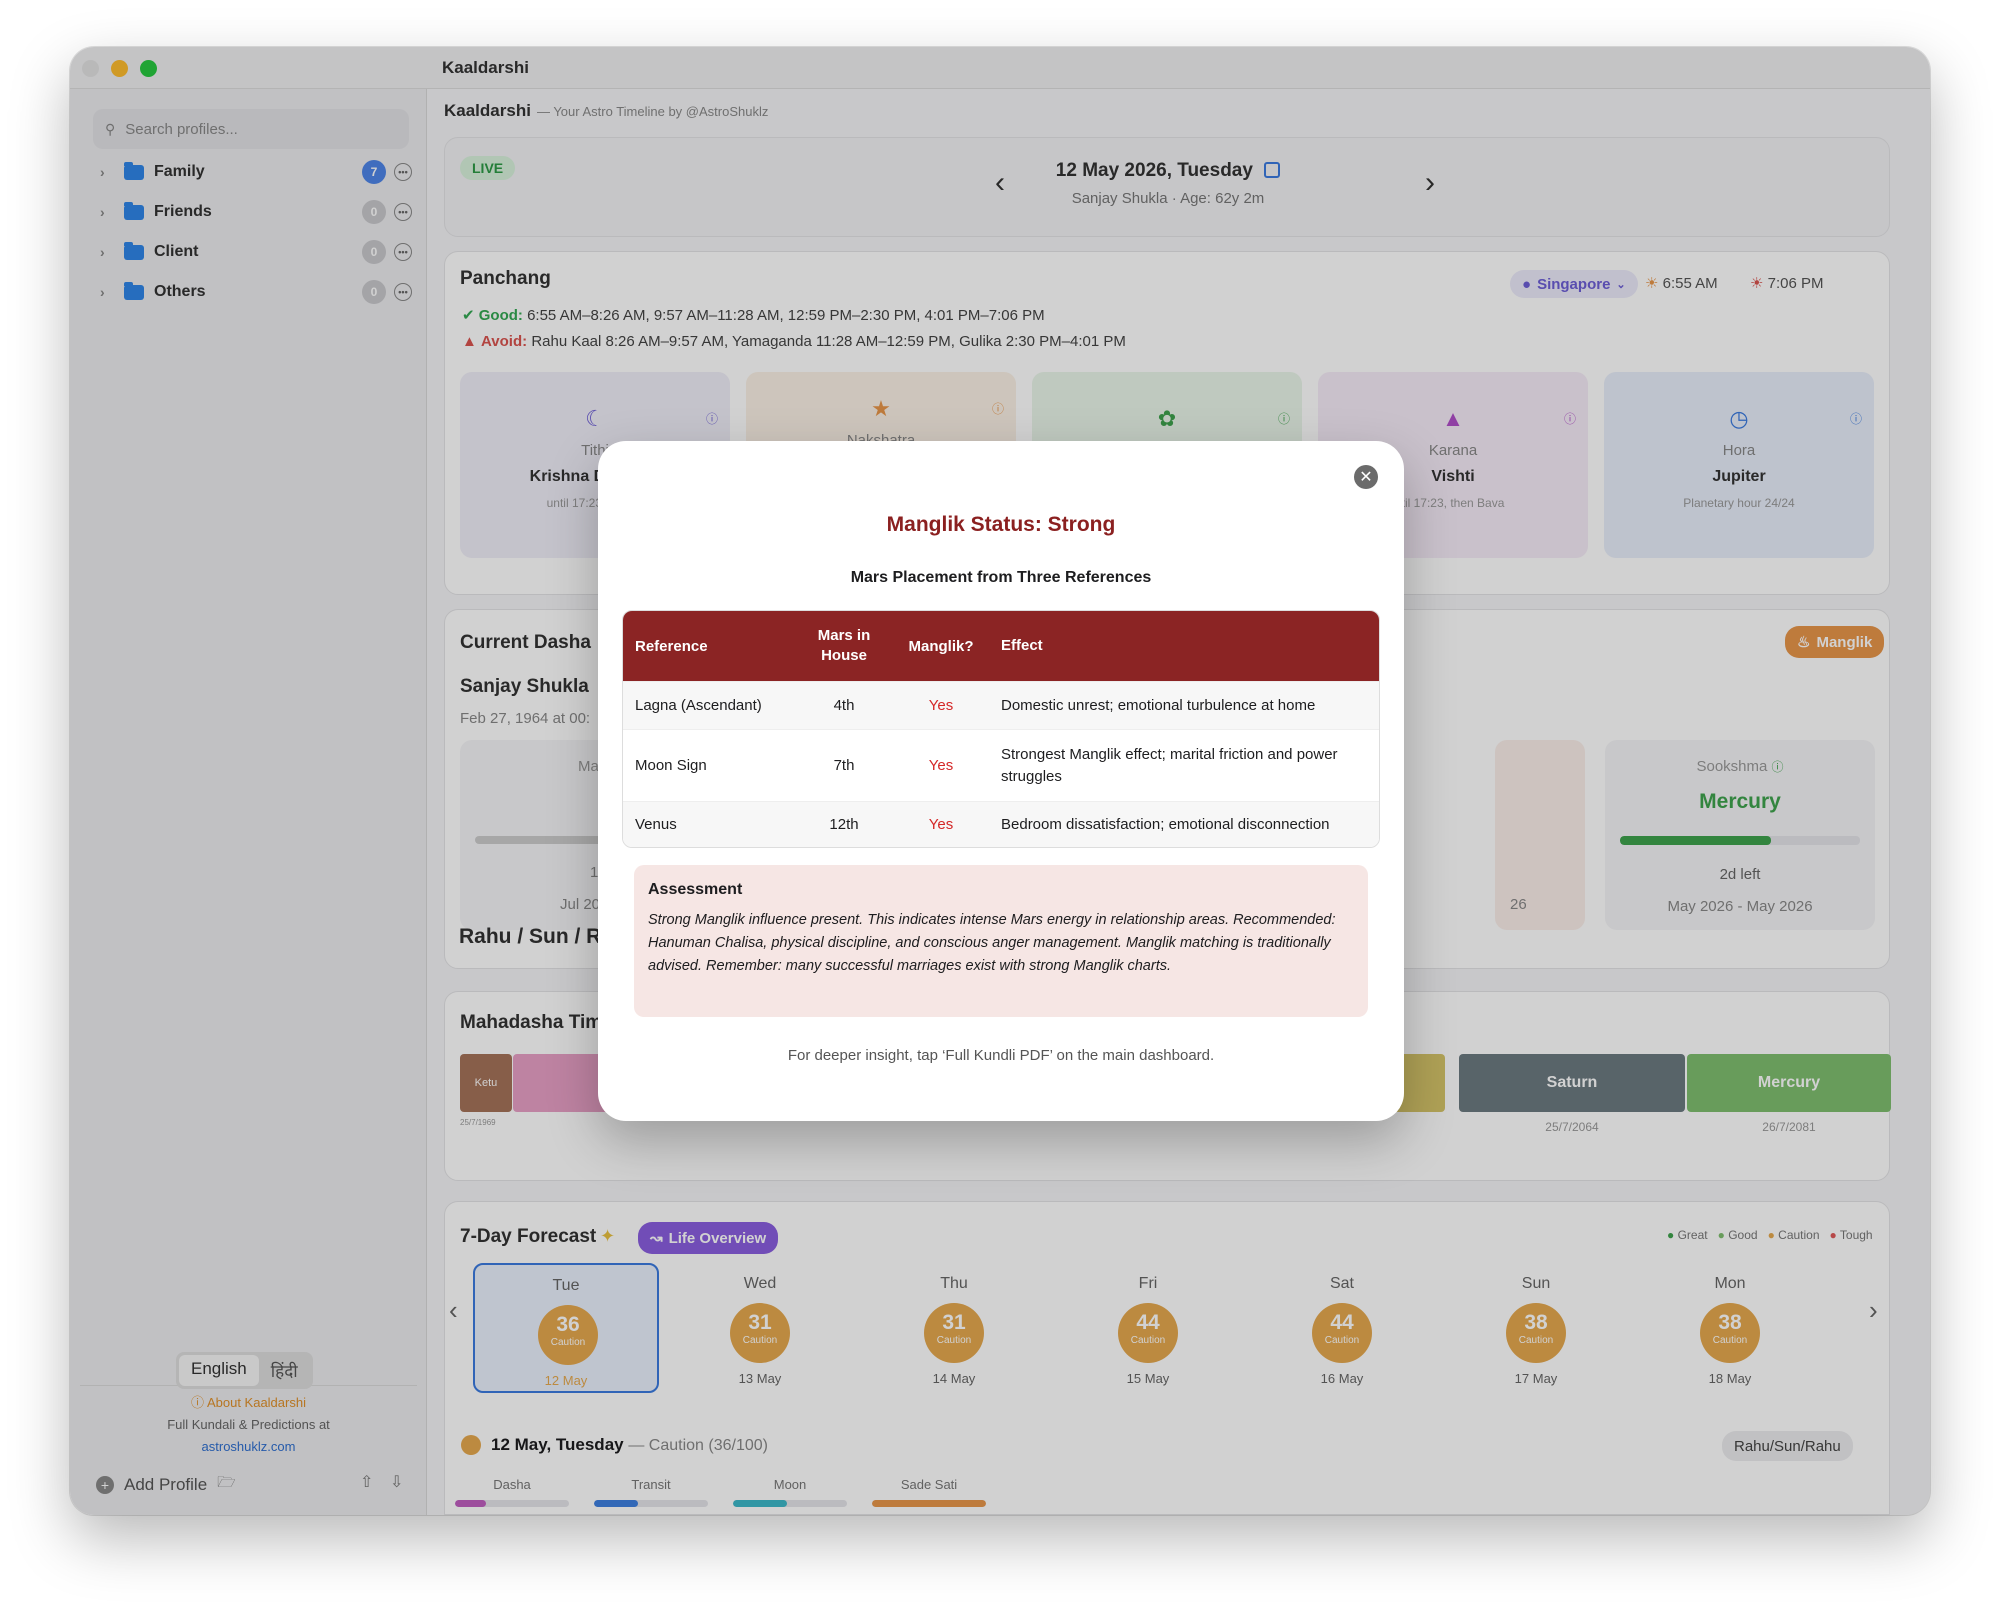 This screenshot has width=2000, height=1607. Describe the element at coordinates (183, 211) in the screenshot. I see `group-label: Friends` at that location.